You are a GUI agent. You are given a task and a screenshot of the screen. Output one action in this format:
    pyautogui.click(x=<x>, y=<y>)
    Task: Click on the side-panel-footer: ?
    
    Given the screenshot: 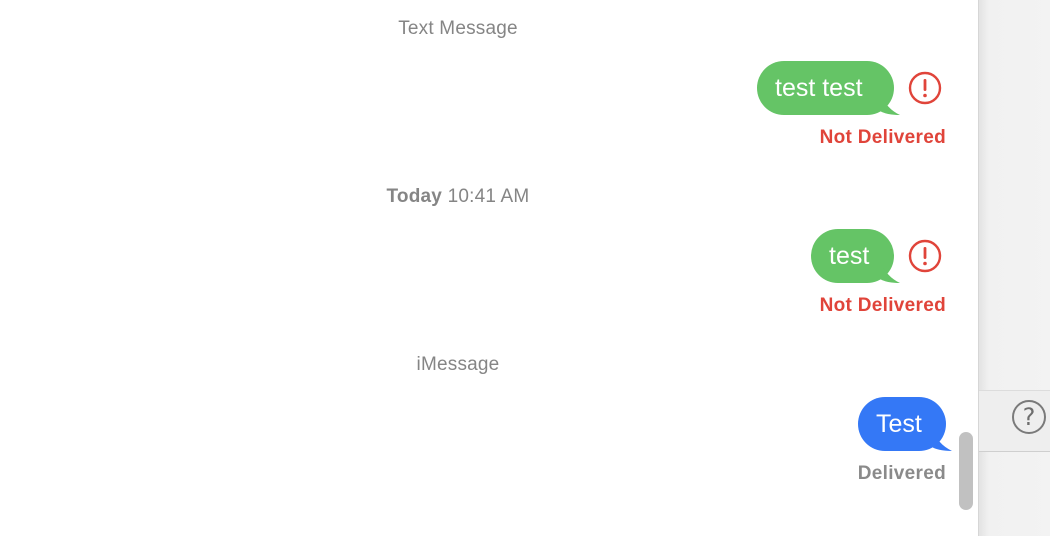 What is the action you would take?
    pyautogui.click(x=1014, y=421)
    